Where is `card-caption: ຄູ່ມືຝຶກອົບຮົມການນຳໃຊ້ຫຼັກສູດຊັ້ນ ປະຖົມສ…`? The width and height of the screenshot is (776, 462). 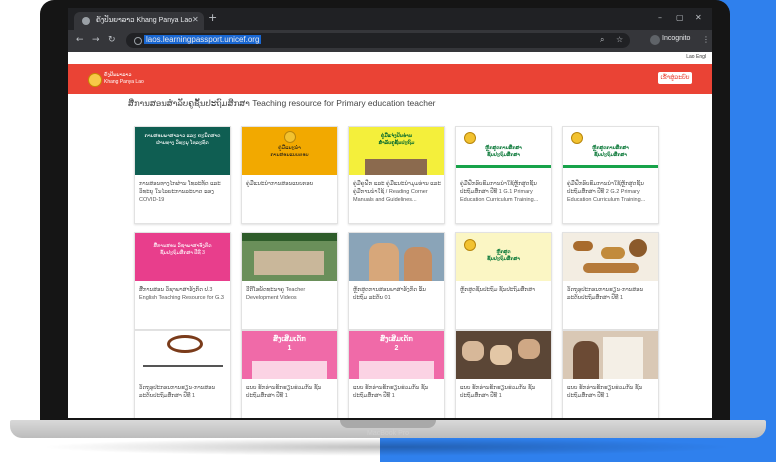 card-caption: ຄູ່ມືຝຶກອົບຮົມການນຳໃຊ້ຫຼັກສູດຊັ້ນ ປະຖົມສ… is located at coordinates (606, 192).